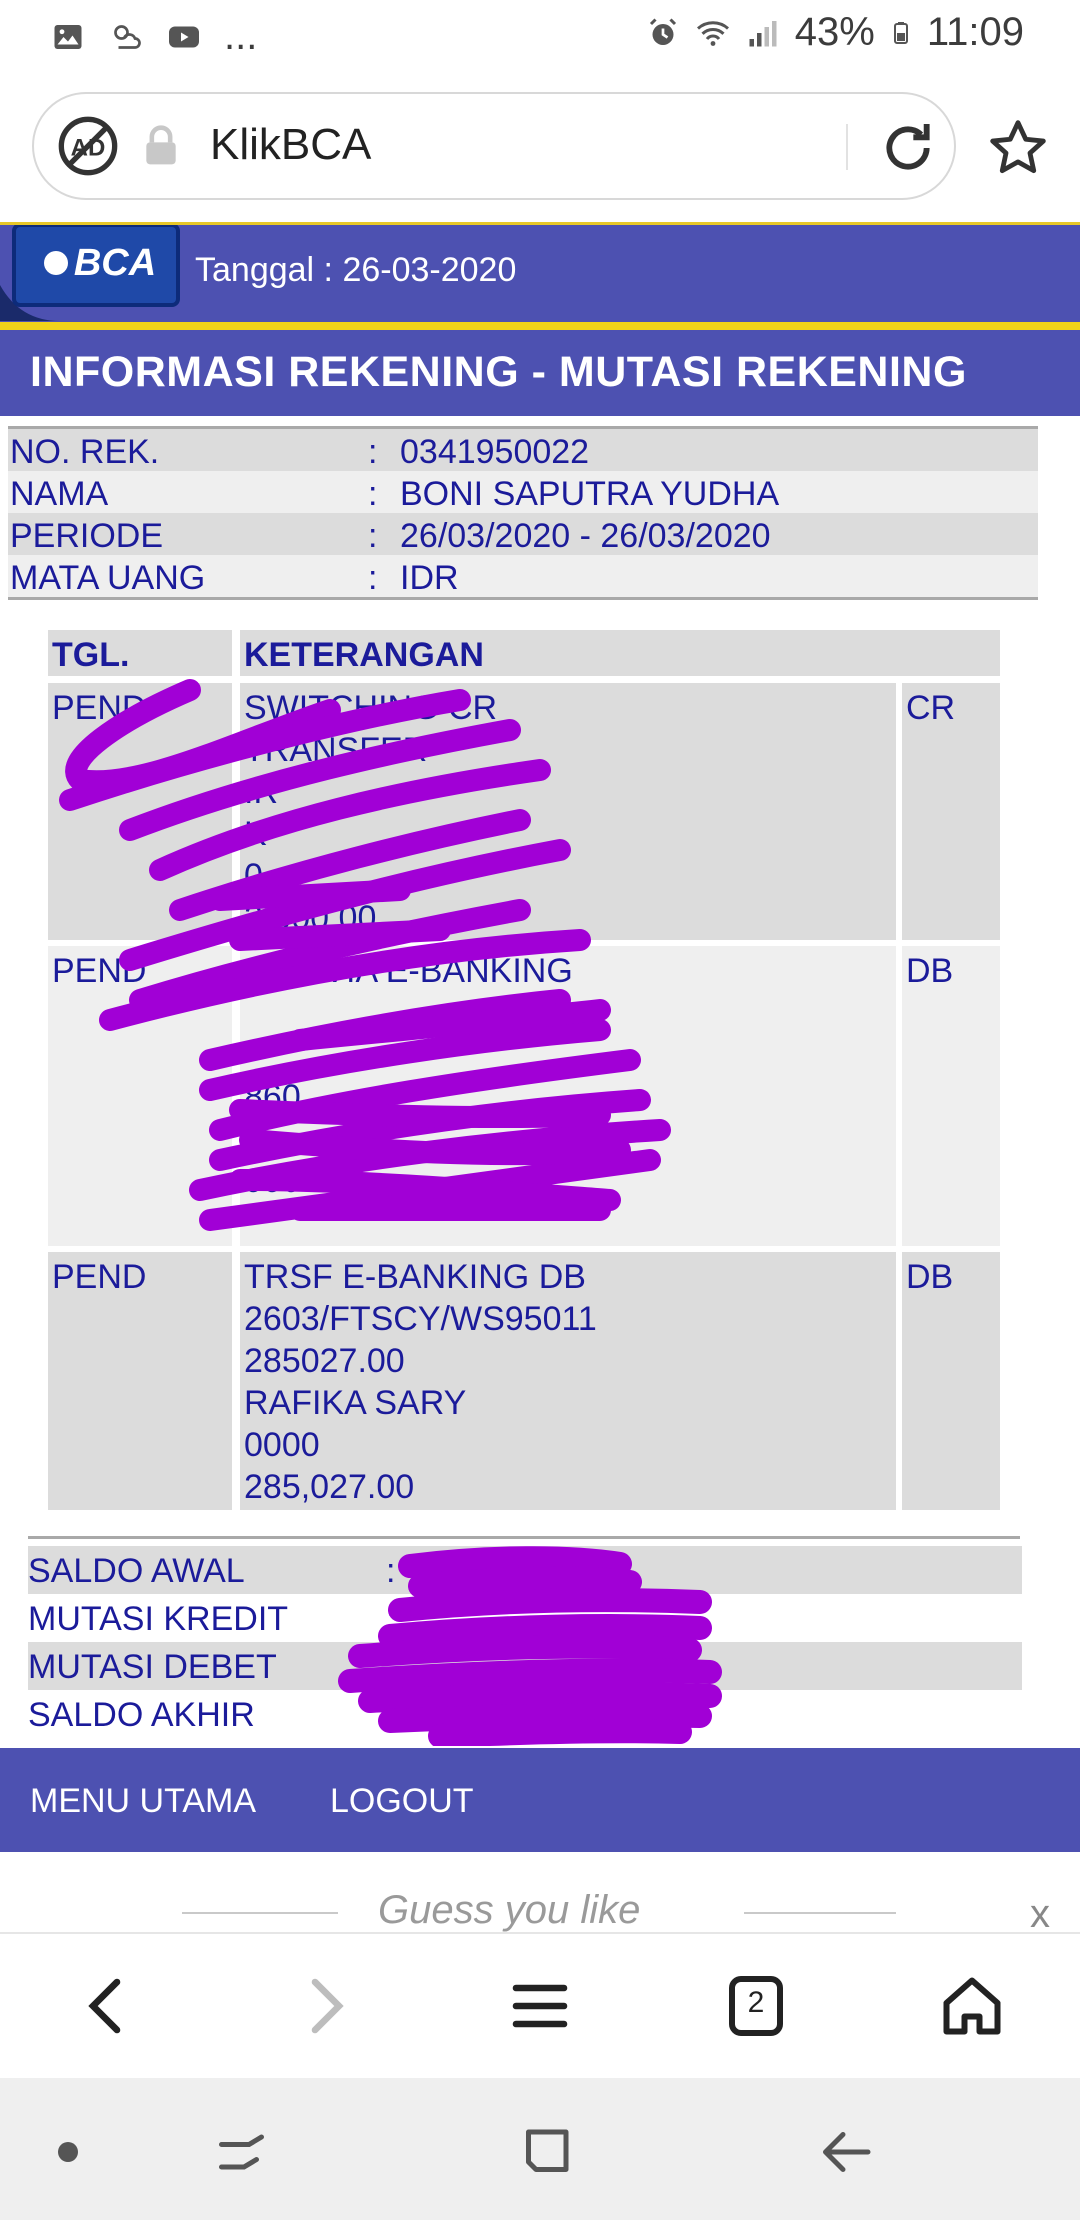  What do you see at coordinates (494, 146) in the screenshot?
I see `address-bar: AD KlikBCA` at bounding box center [494, 146].